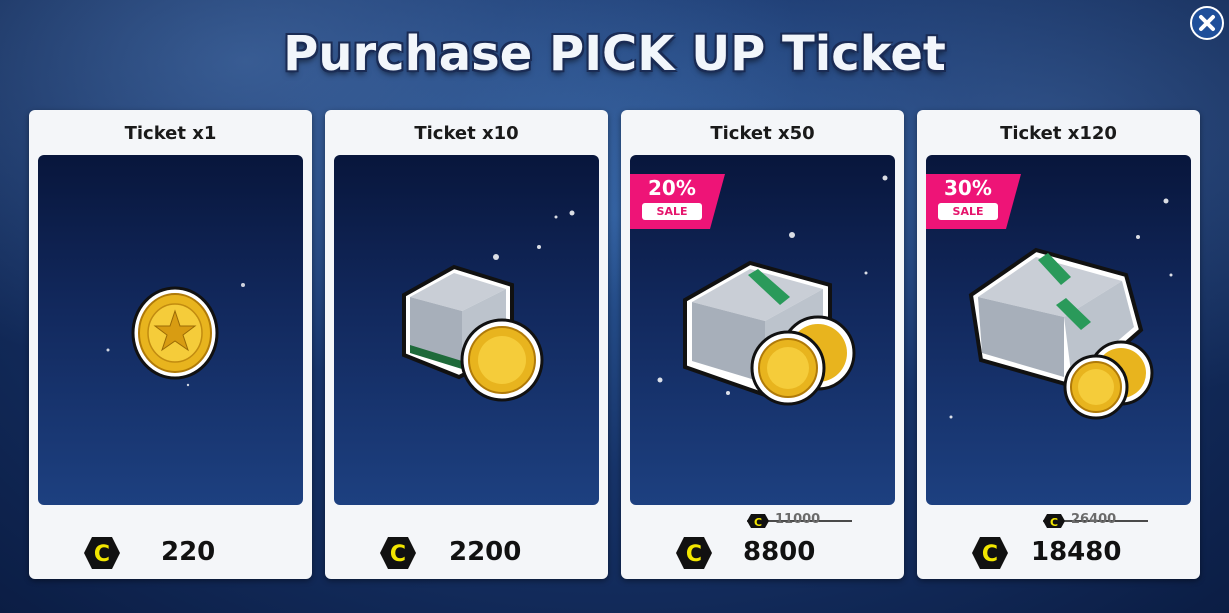 This screenshot has width=1229, height=613. Describe the element at coordinates (1094, 519) in the screenshot. I see `original-price-value: 26400` at that location.